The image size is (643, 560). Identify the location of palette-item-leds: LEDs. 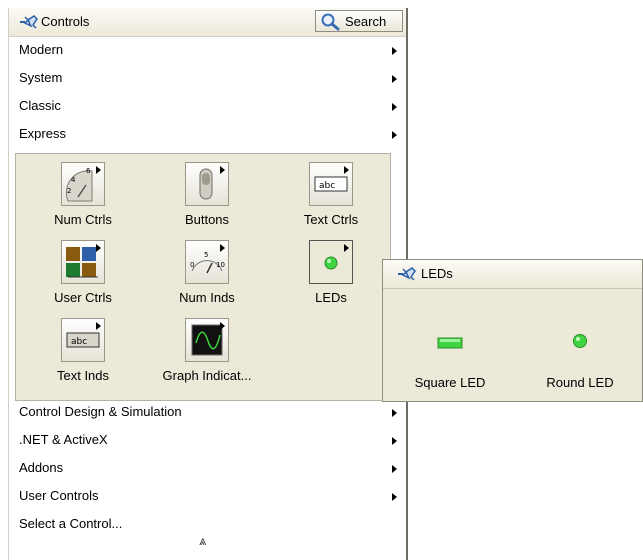
(328, 279).